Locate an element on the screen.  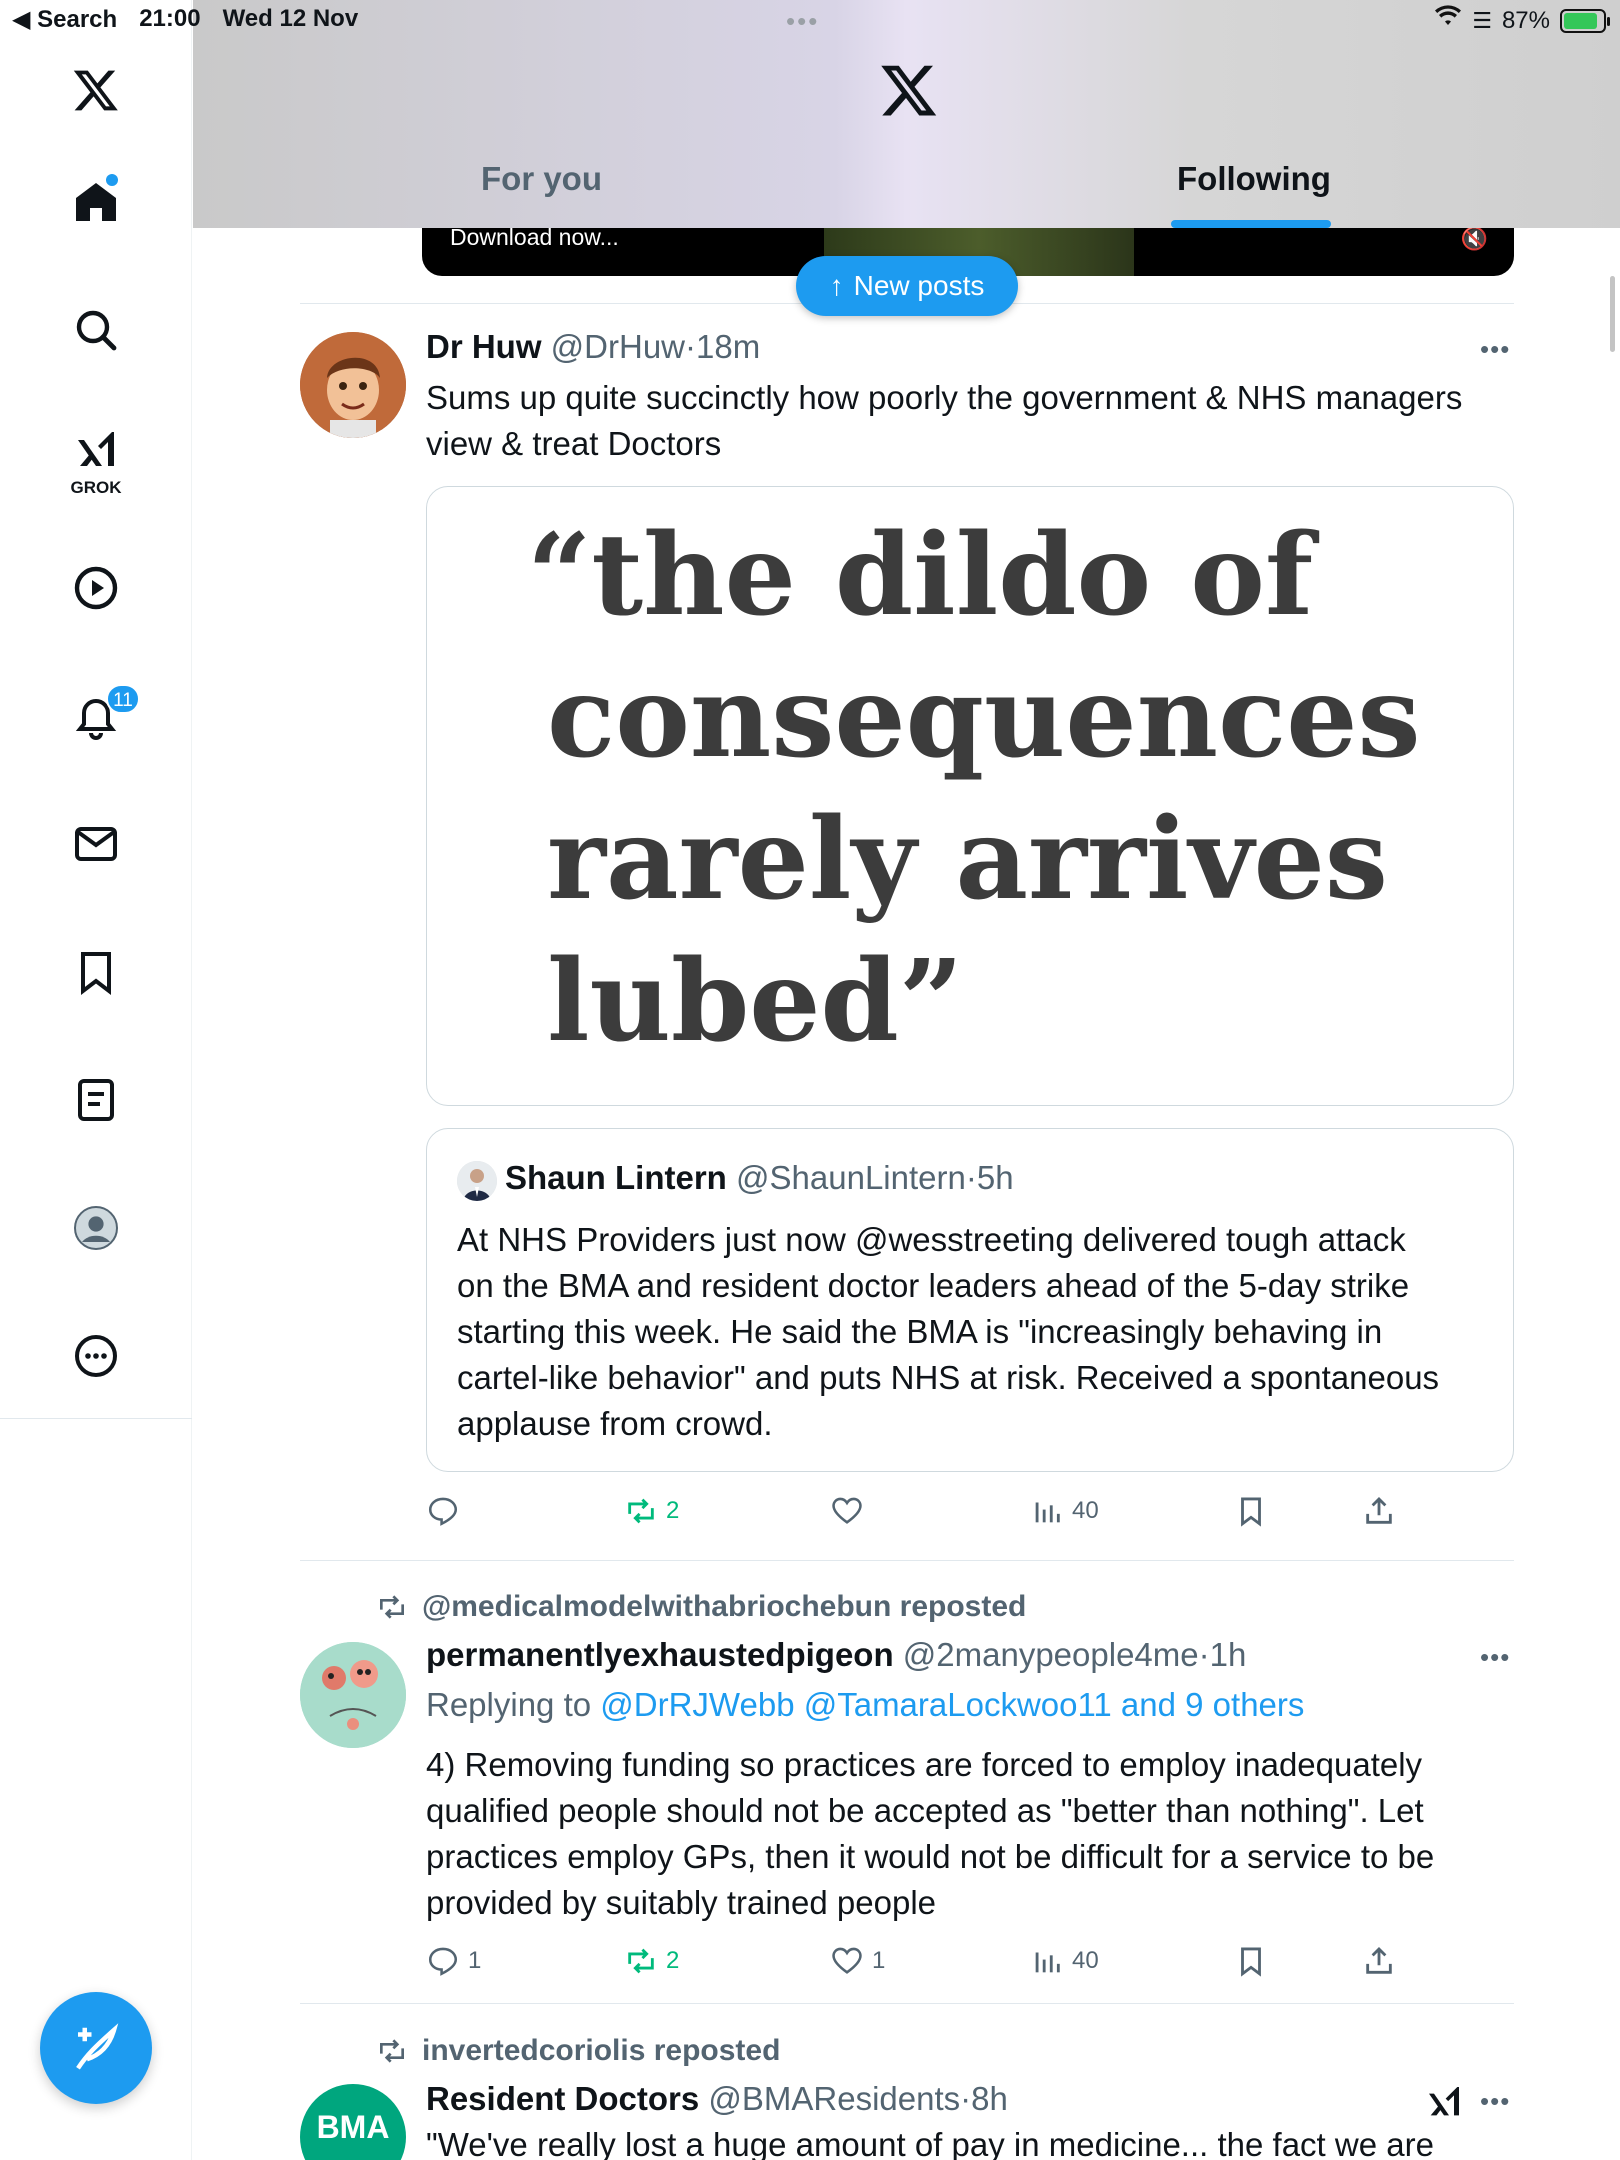
compose-feather-icon is located at coordinates (97, 2046).